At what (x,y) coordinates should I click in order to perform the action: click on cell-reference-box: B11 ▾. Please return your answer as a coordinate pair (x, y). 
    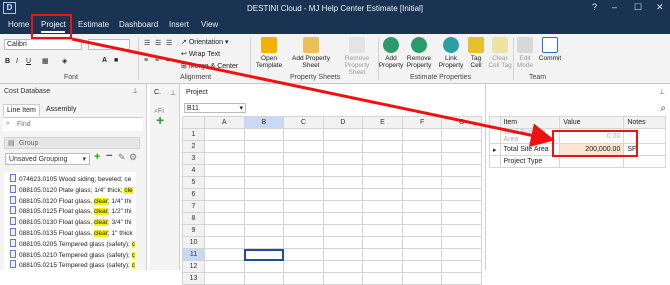
    Looking at the image, I should click on (215, 108).